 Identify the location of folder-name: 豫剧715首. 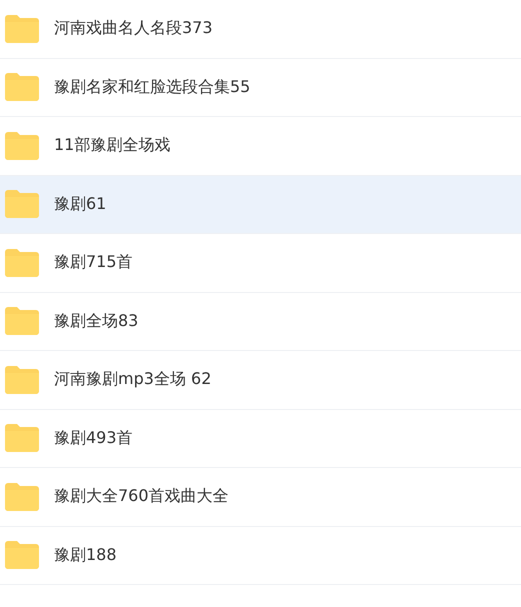
(93, 263).